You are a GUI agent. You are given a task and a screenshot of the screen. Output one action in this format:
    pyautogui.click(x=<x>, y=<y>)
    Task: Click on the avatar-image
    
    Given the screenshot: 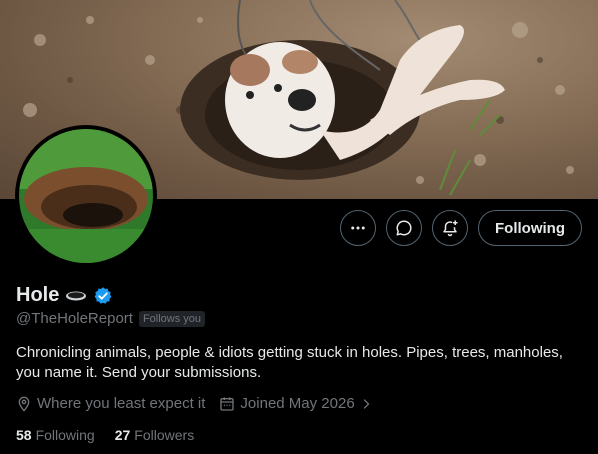 What is the action you would take?
    pyautogui.click(x=86, y=196)
    